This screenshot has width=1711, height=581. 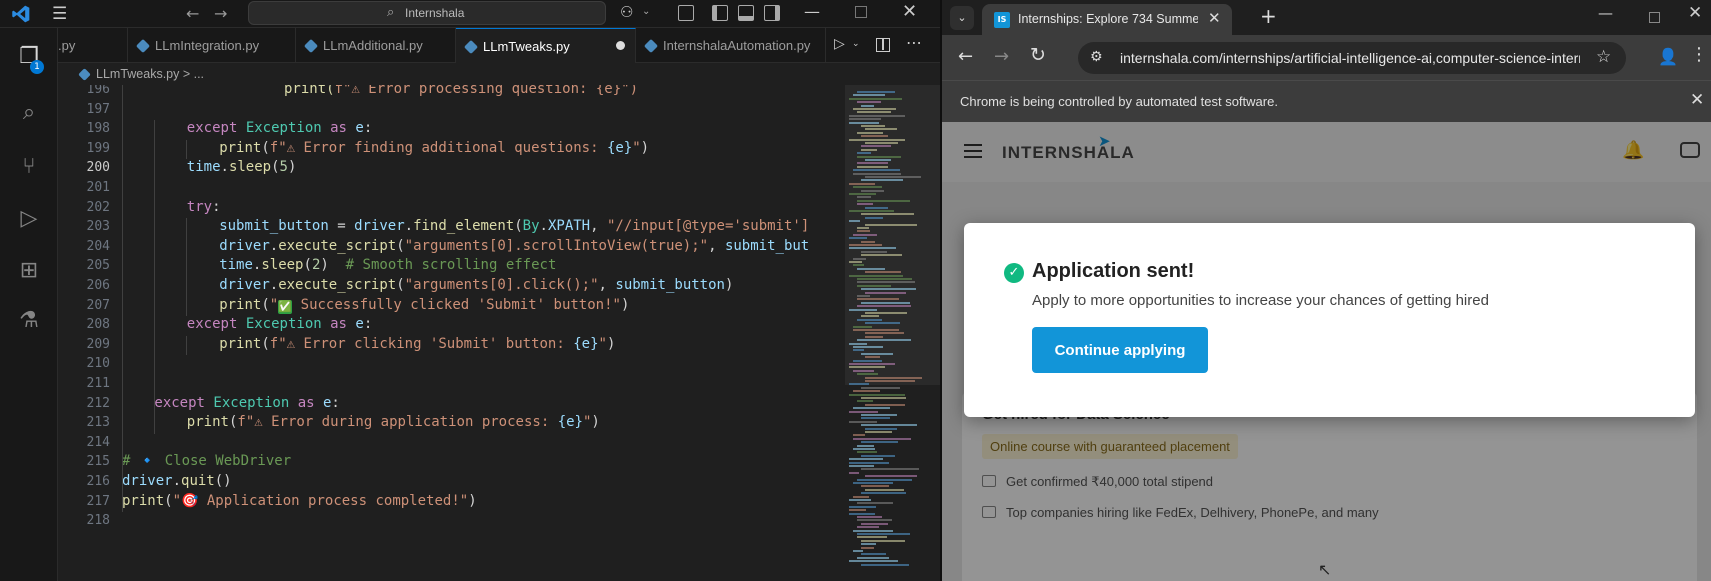 What do you see at coordinates (212, 45) in the screenshot?
I see `tab-llmintegration: LLmIntegration.py` at bounding box center [212, 45].